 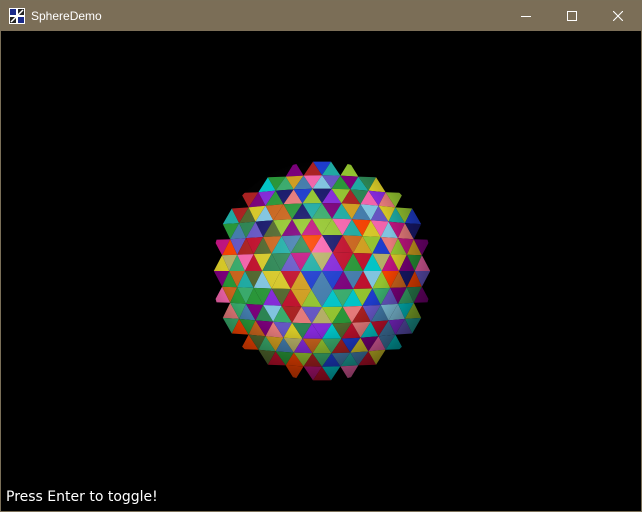 I want to click on minimize-button, so click(x=526, y=16).